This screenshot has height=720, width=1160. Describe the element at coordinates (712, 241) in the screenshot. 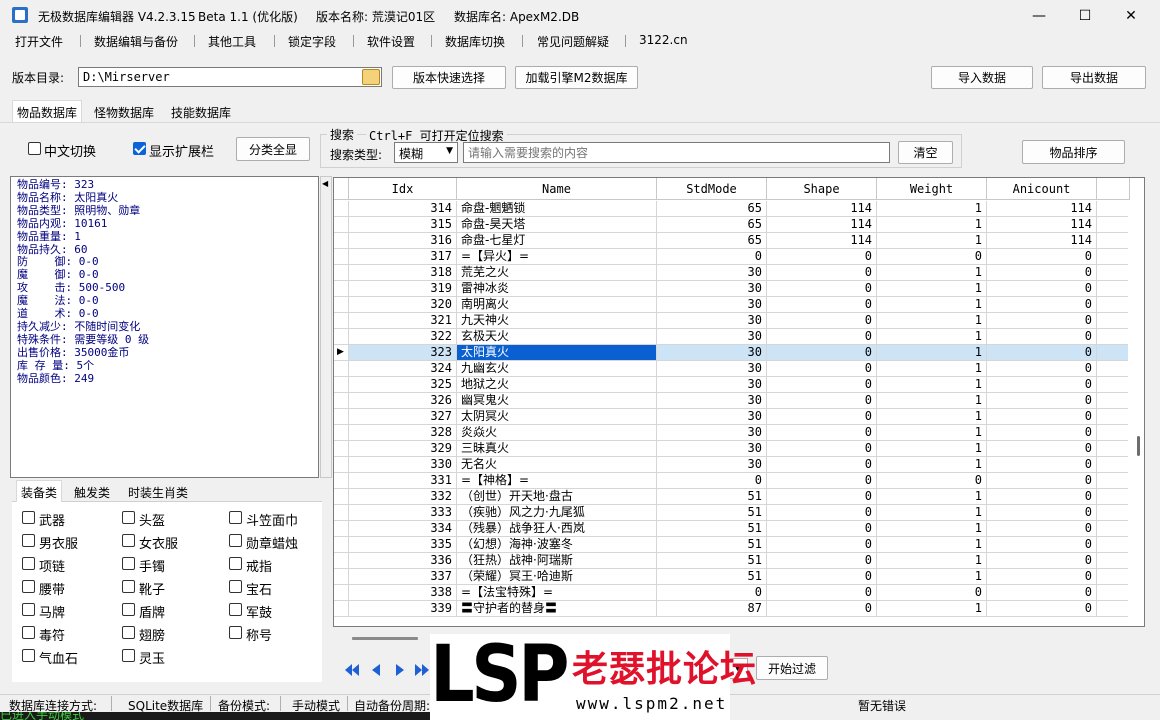

I see `grid-cell-stdmode: 65` at that location.